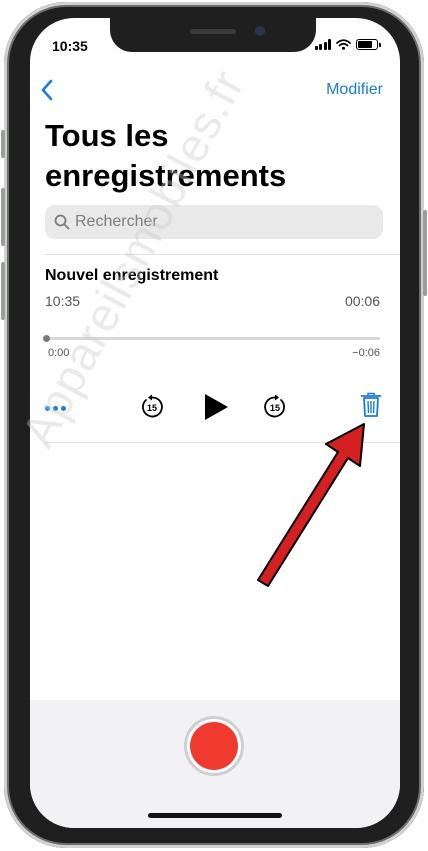 The height and width of the screenshot is (851, 428). I want to click on record-dot-icon, so click(214, 746).